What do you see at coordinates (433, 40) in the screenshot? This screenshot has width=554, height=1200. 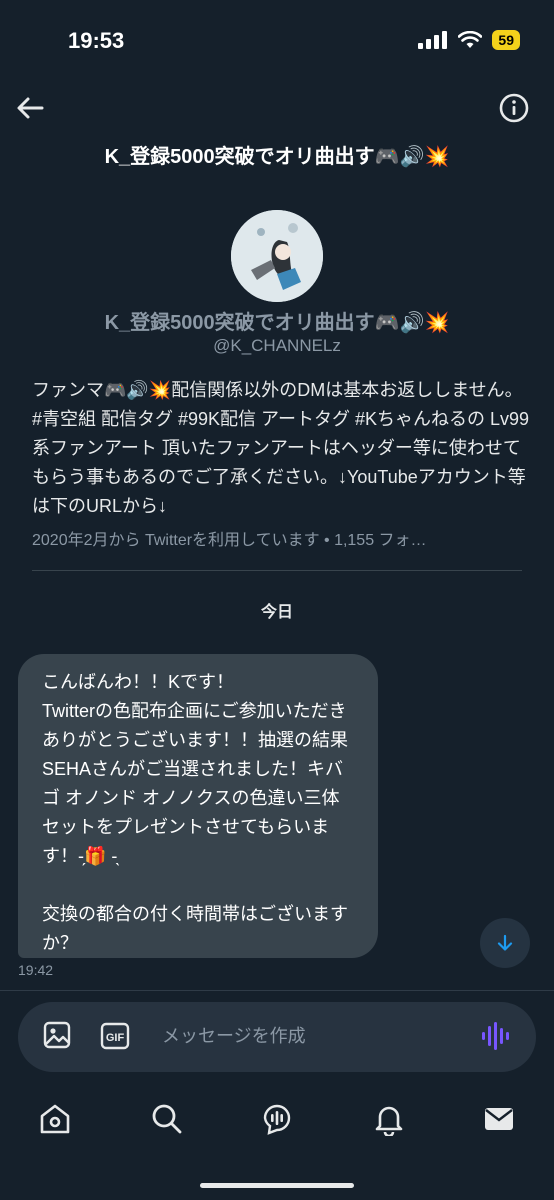 I see `signal-icon` at bounding box center [433, 40].